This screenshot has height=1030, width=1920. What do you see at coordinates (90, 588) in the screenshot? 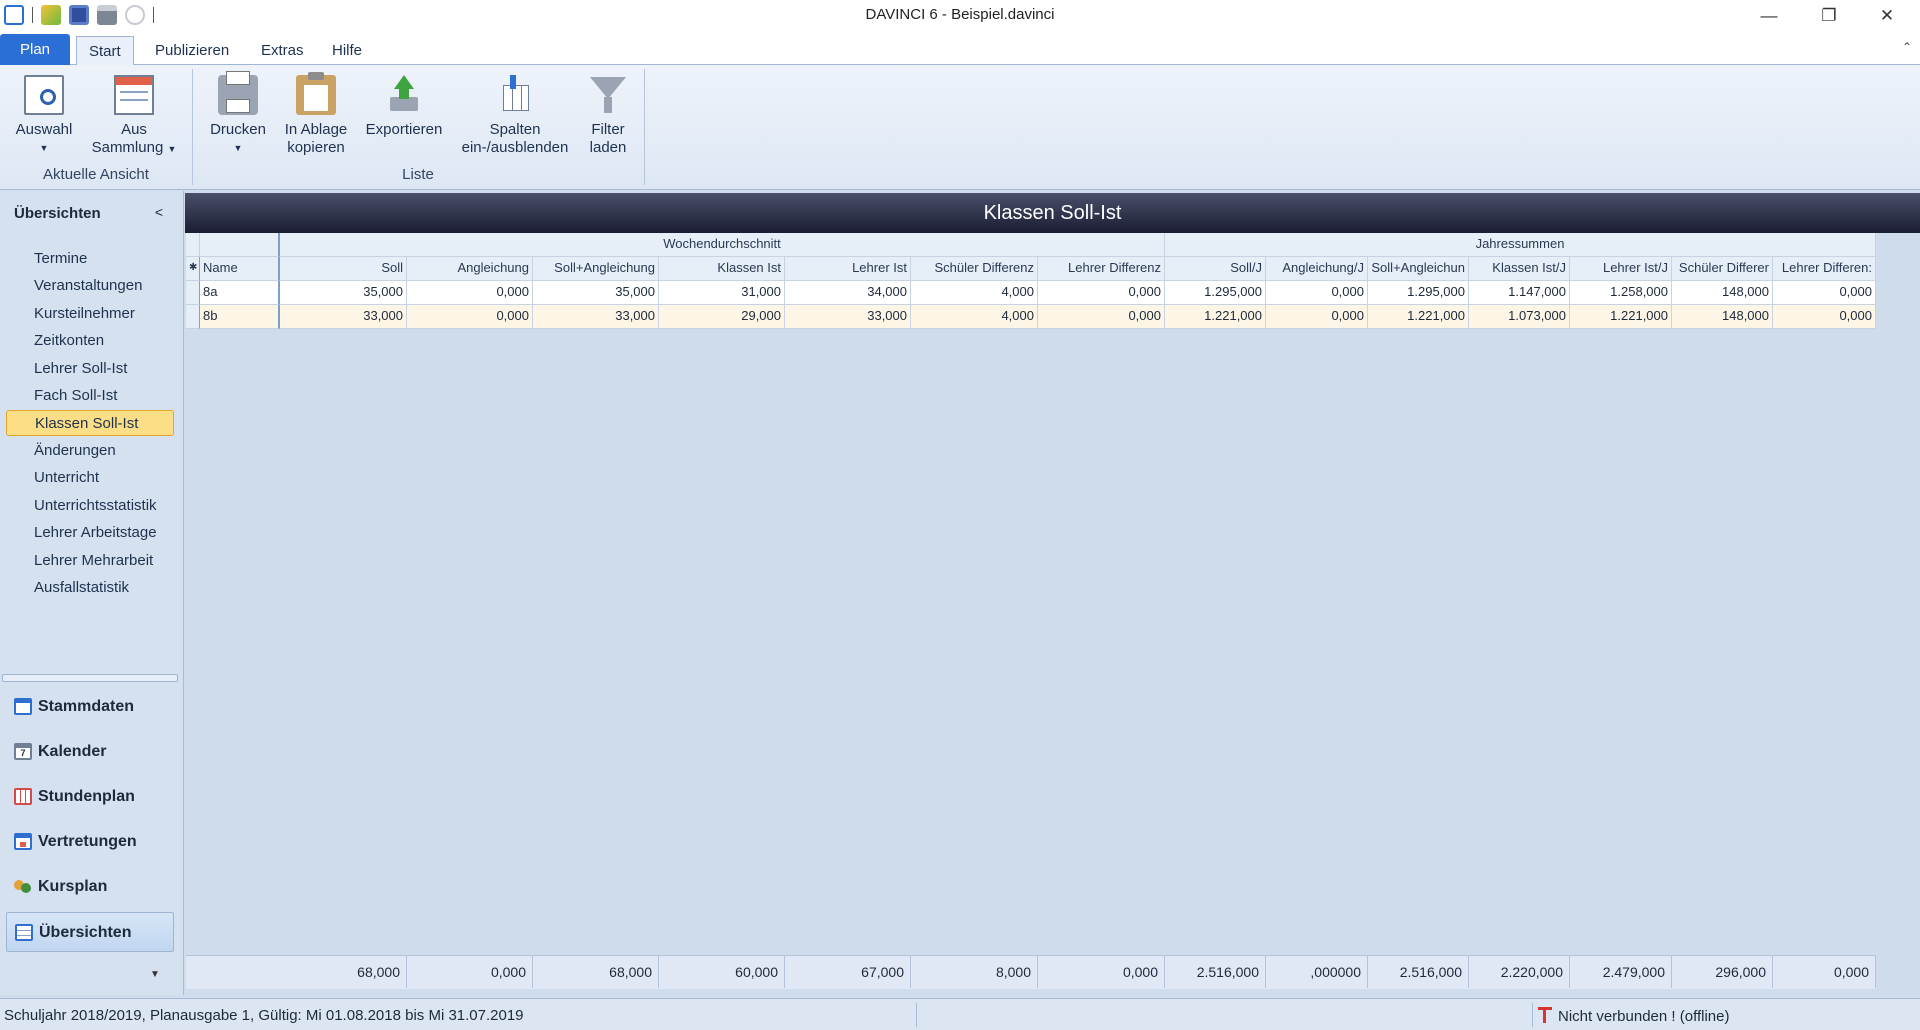
I see `nav-item-ausfallstatistik: Ausfallstatistik` at bounding box center [90, 588].